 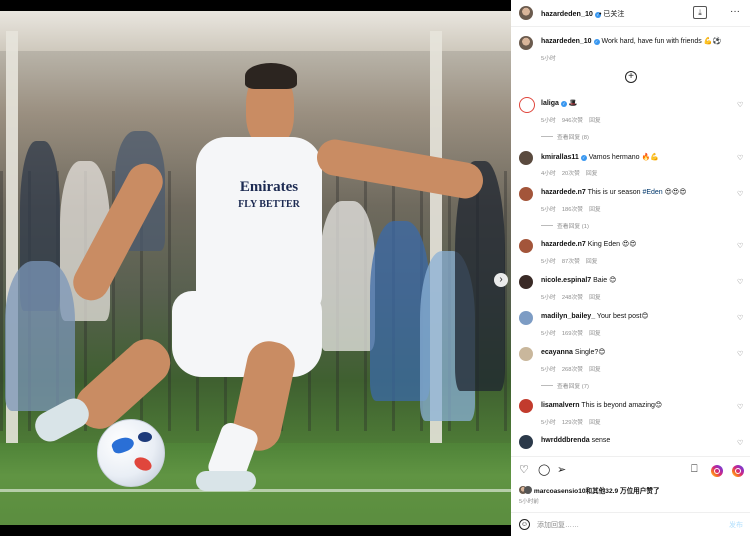 I want to click on send-icon: ➢, so click(x=561, y=469).